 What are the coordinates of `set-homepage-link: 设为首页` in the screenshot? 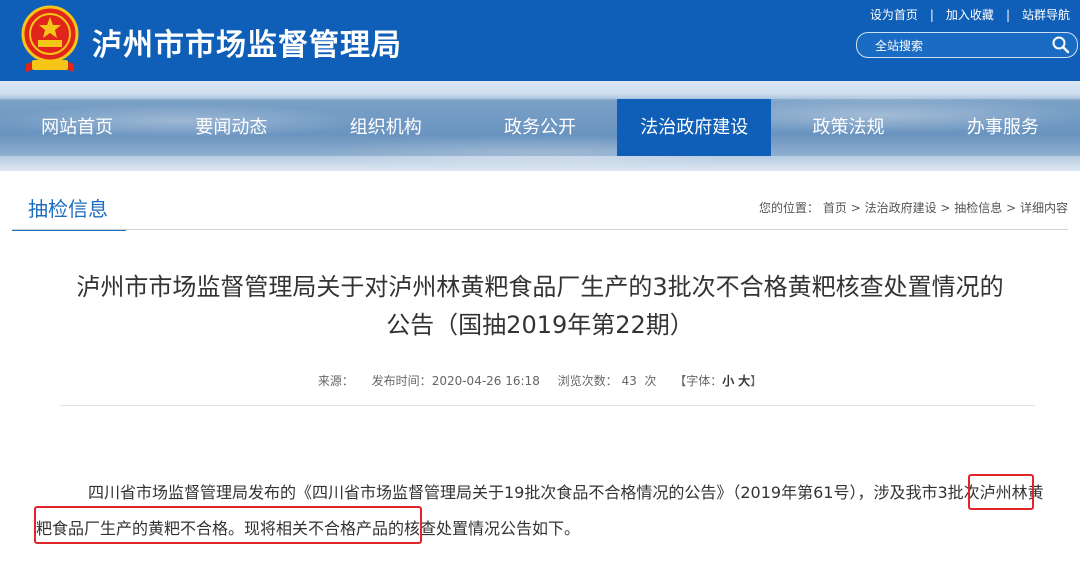 It's located at (894, 15).